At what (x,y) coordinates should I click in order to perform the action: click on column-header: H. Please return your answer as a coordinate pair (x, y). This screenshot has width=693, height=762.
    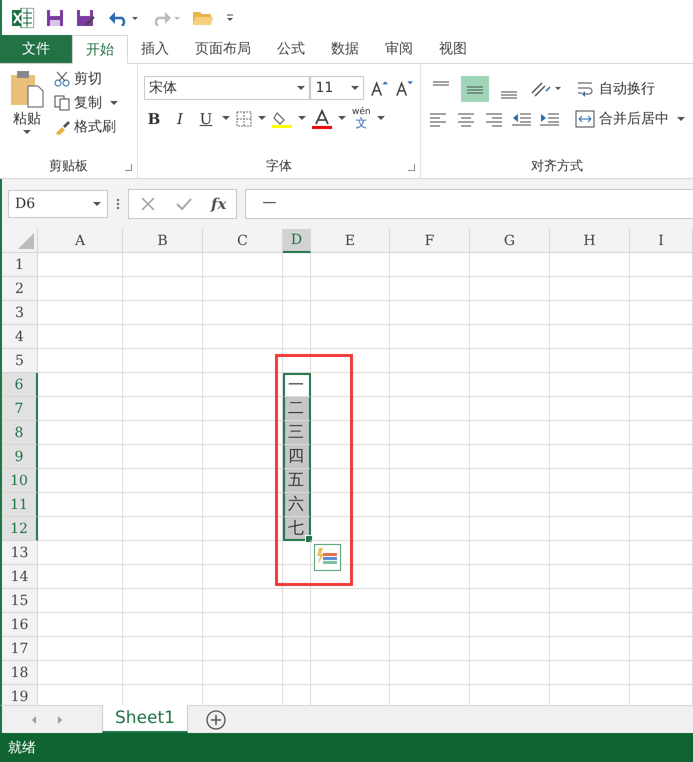
    Looking at the image, I should click on (590, 241).